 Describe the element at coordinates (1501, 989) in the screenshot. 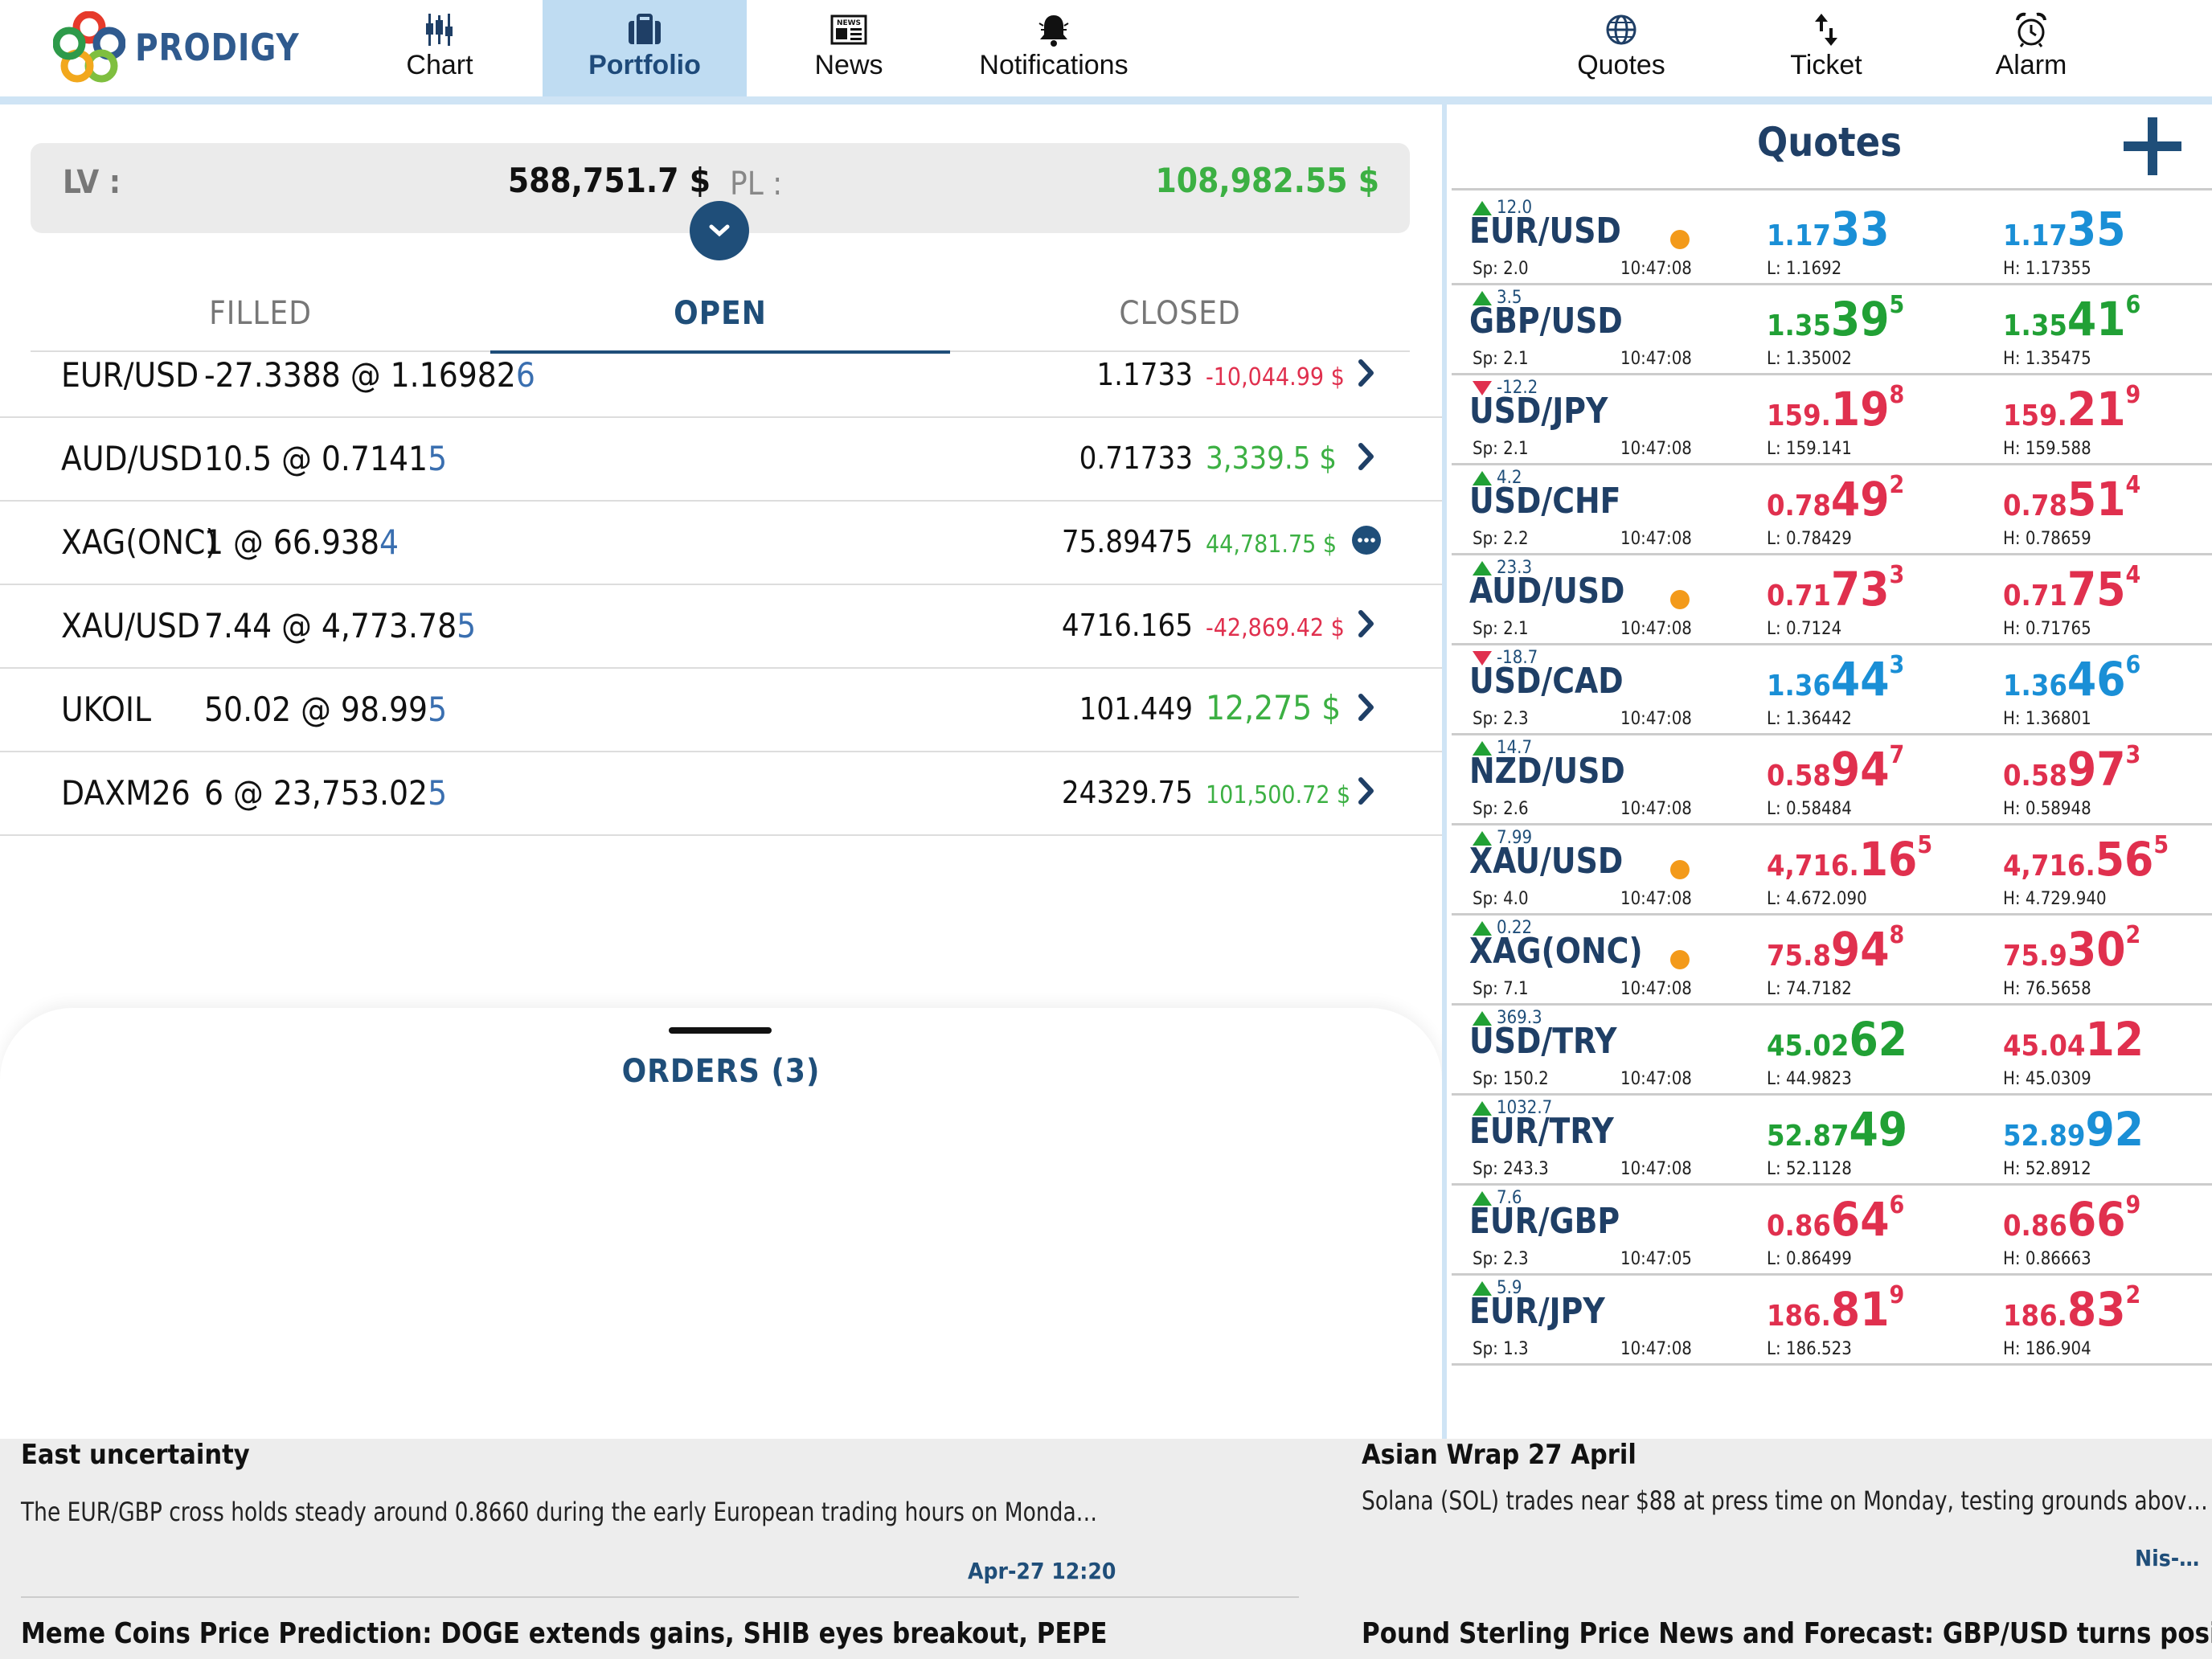

I see `quote-spread: Sp: 7.1` at that location.